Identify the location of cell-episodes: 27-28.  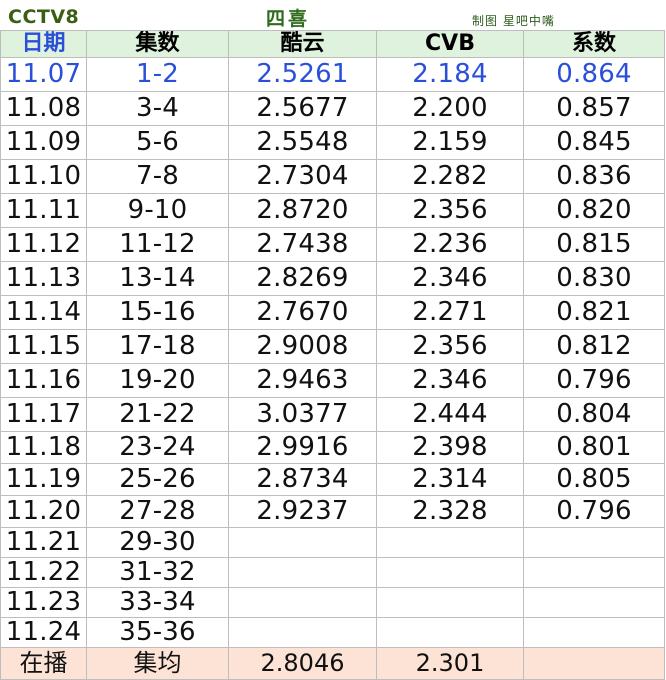
(157, 511).